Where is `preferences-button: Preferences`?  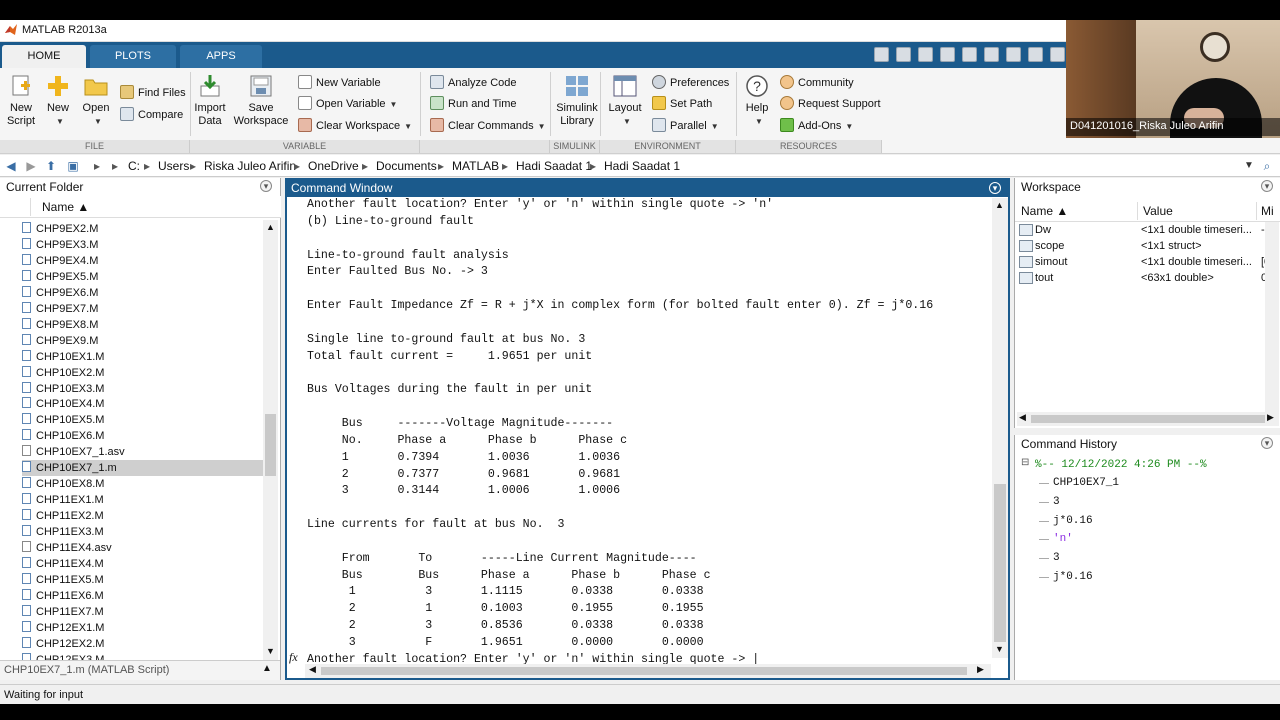
preferences-button: Preferences is located at coordinates (690, 83).